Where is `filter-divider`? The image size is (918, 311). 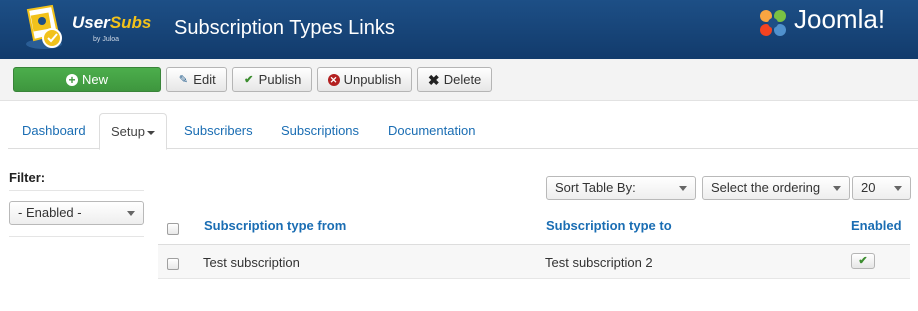
filter-divider is located at coordinates (76, 190).